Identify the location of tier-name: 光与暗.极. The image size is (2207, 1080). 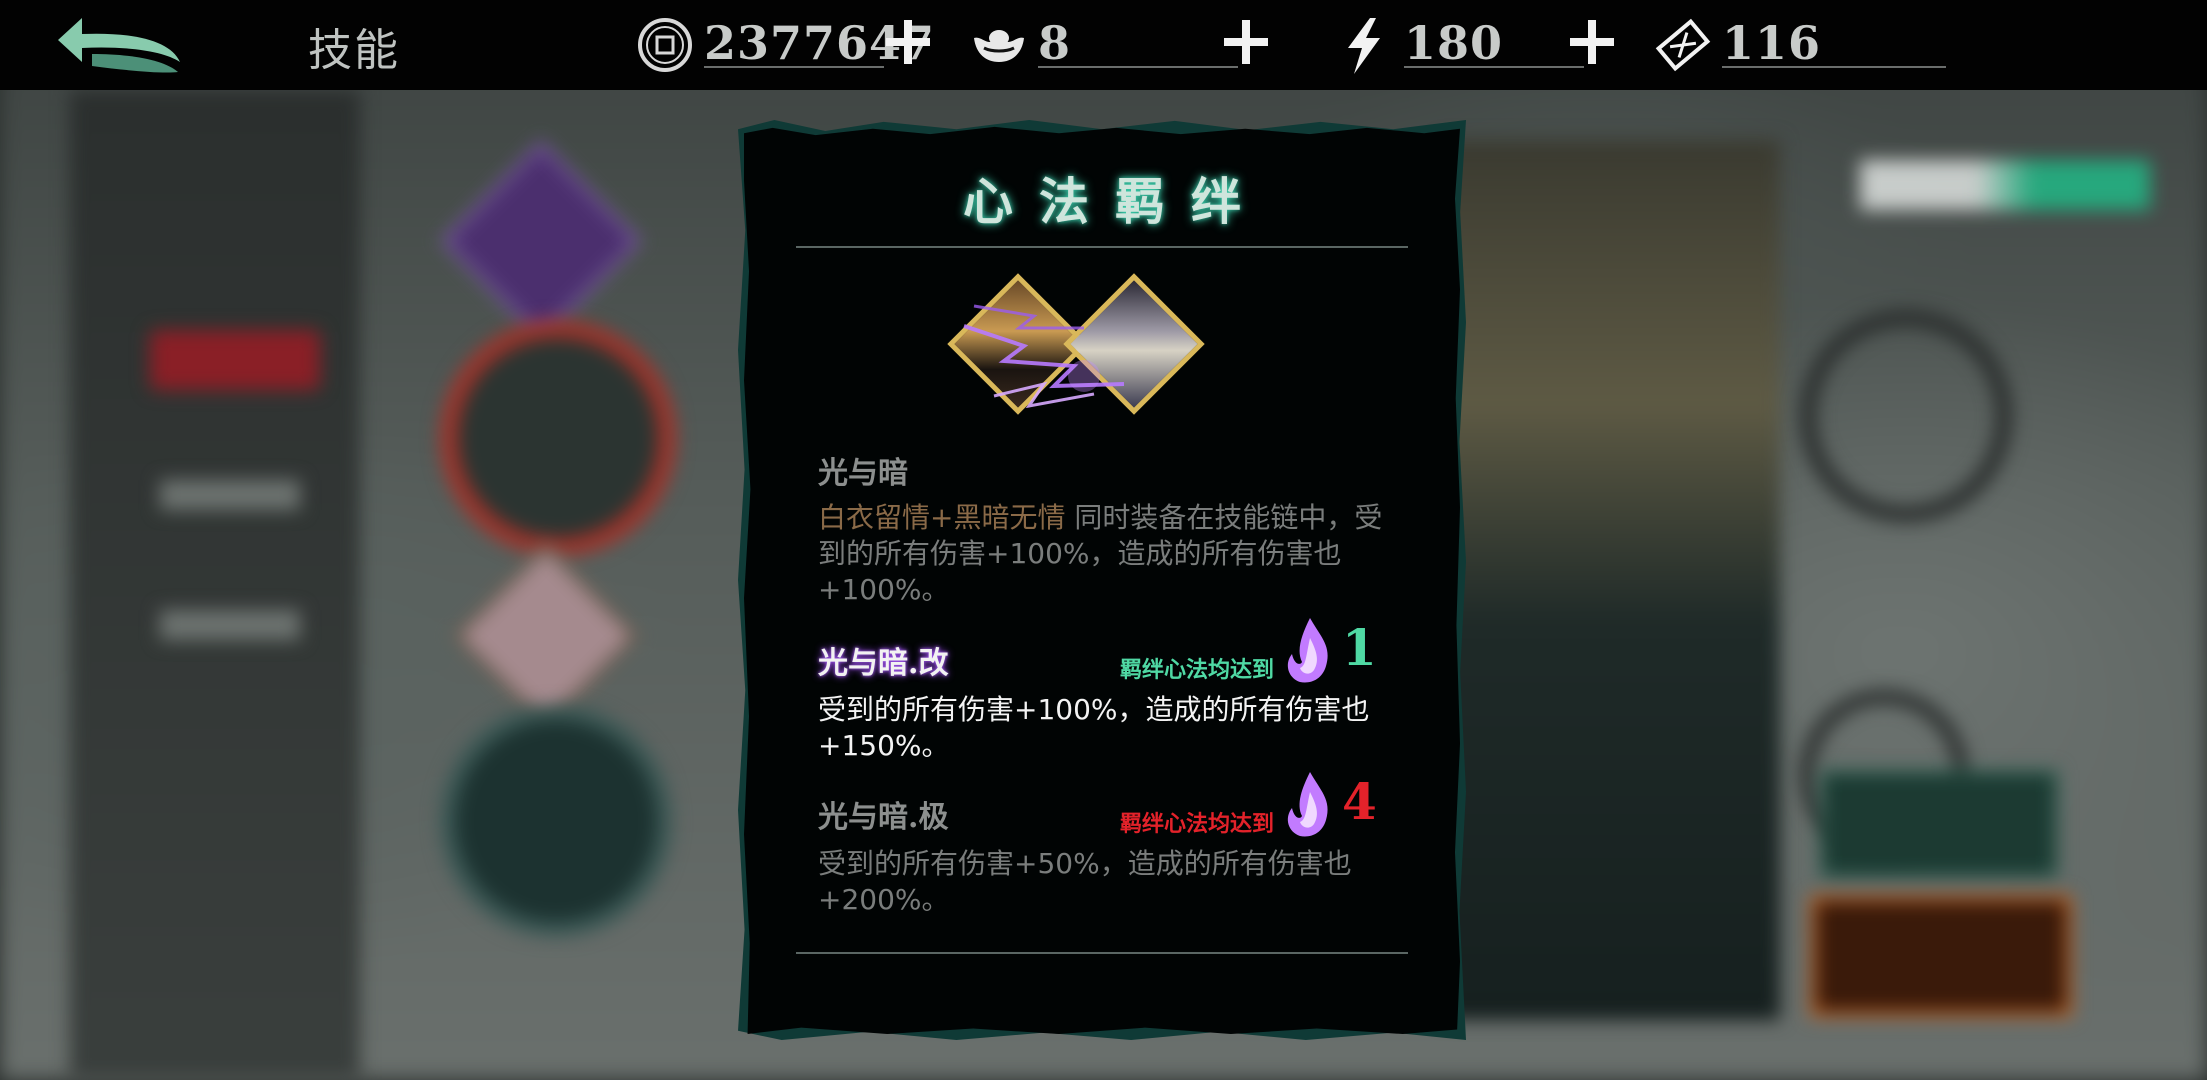
(883, 817).